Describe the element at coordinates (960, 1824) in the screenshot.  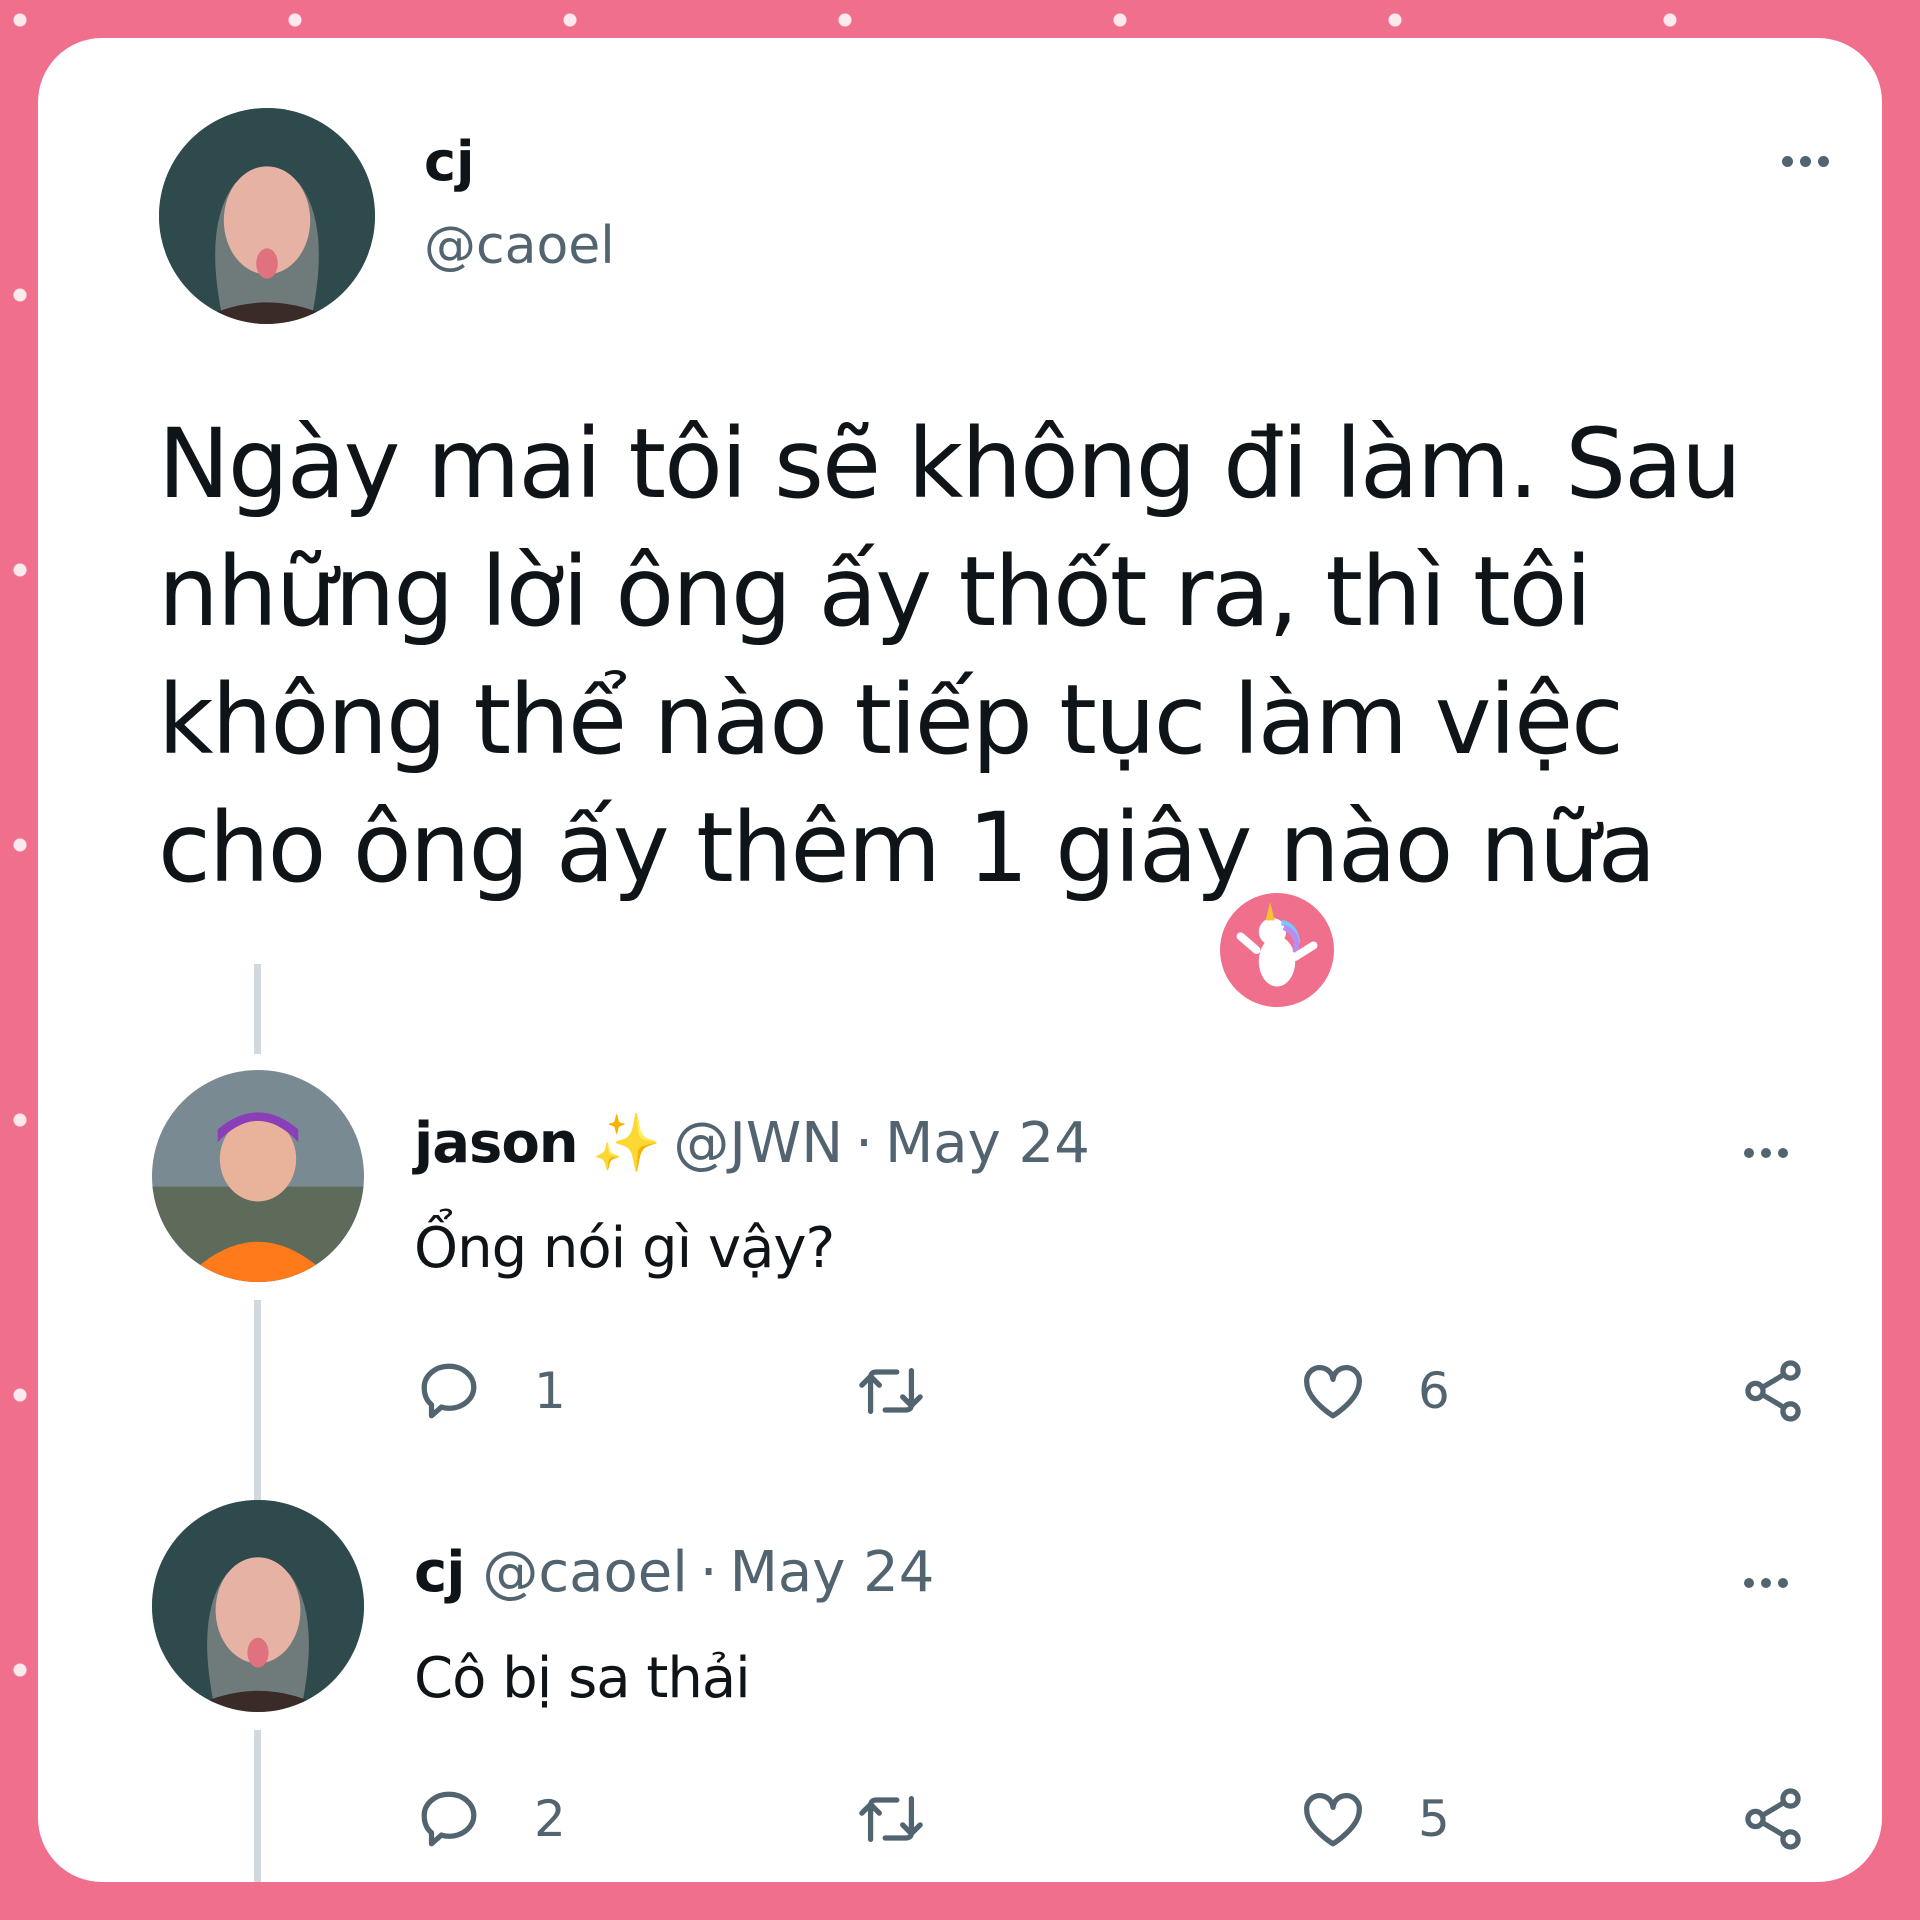
I see `action-bar: 2 5` at that location.